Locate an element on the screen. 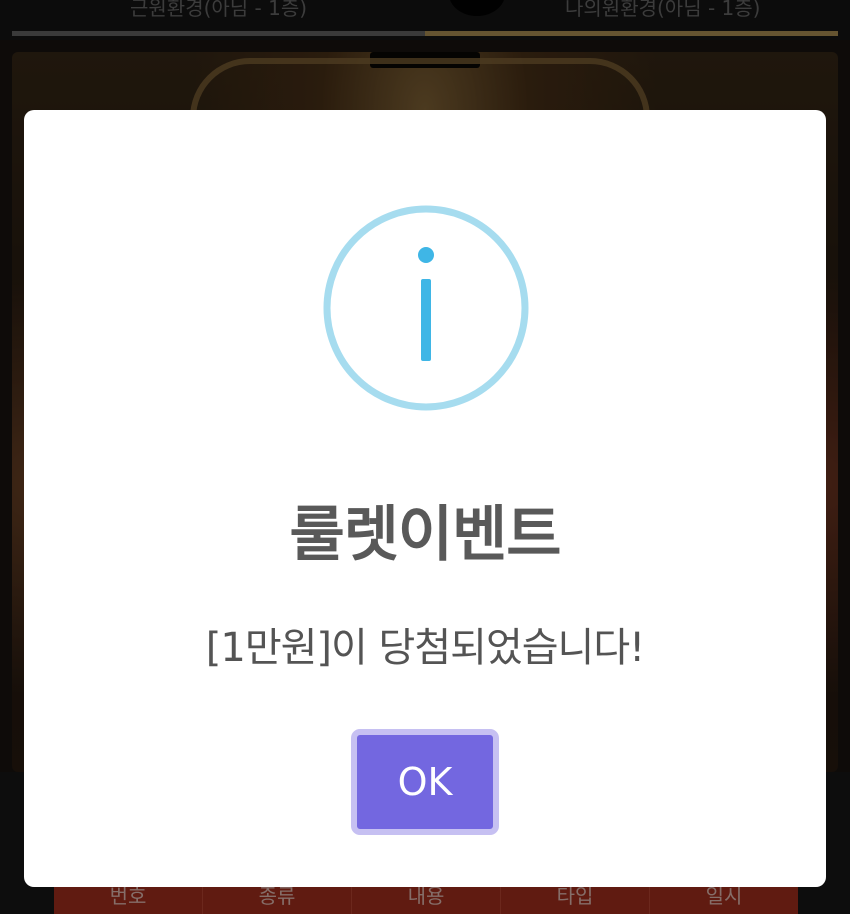 This screenshot has height=914, width=850. ok-button: OK is located at coordinates (425, 782).